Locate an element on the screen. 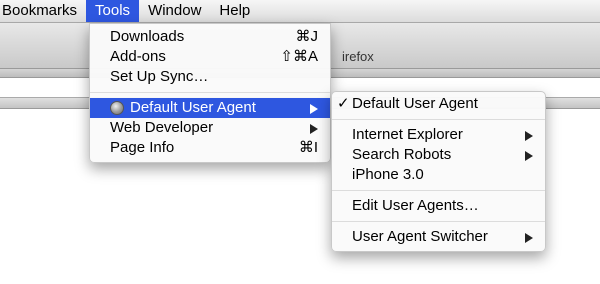 The height and width of the screenshot is (284, 600). menu-item-default-user-agent: Default User Agent is located at coordinates (210, 108).